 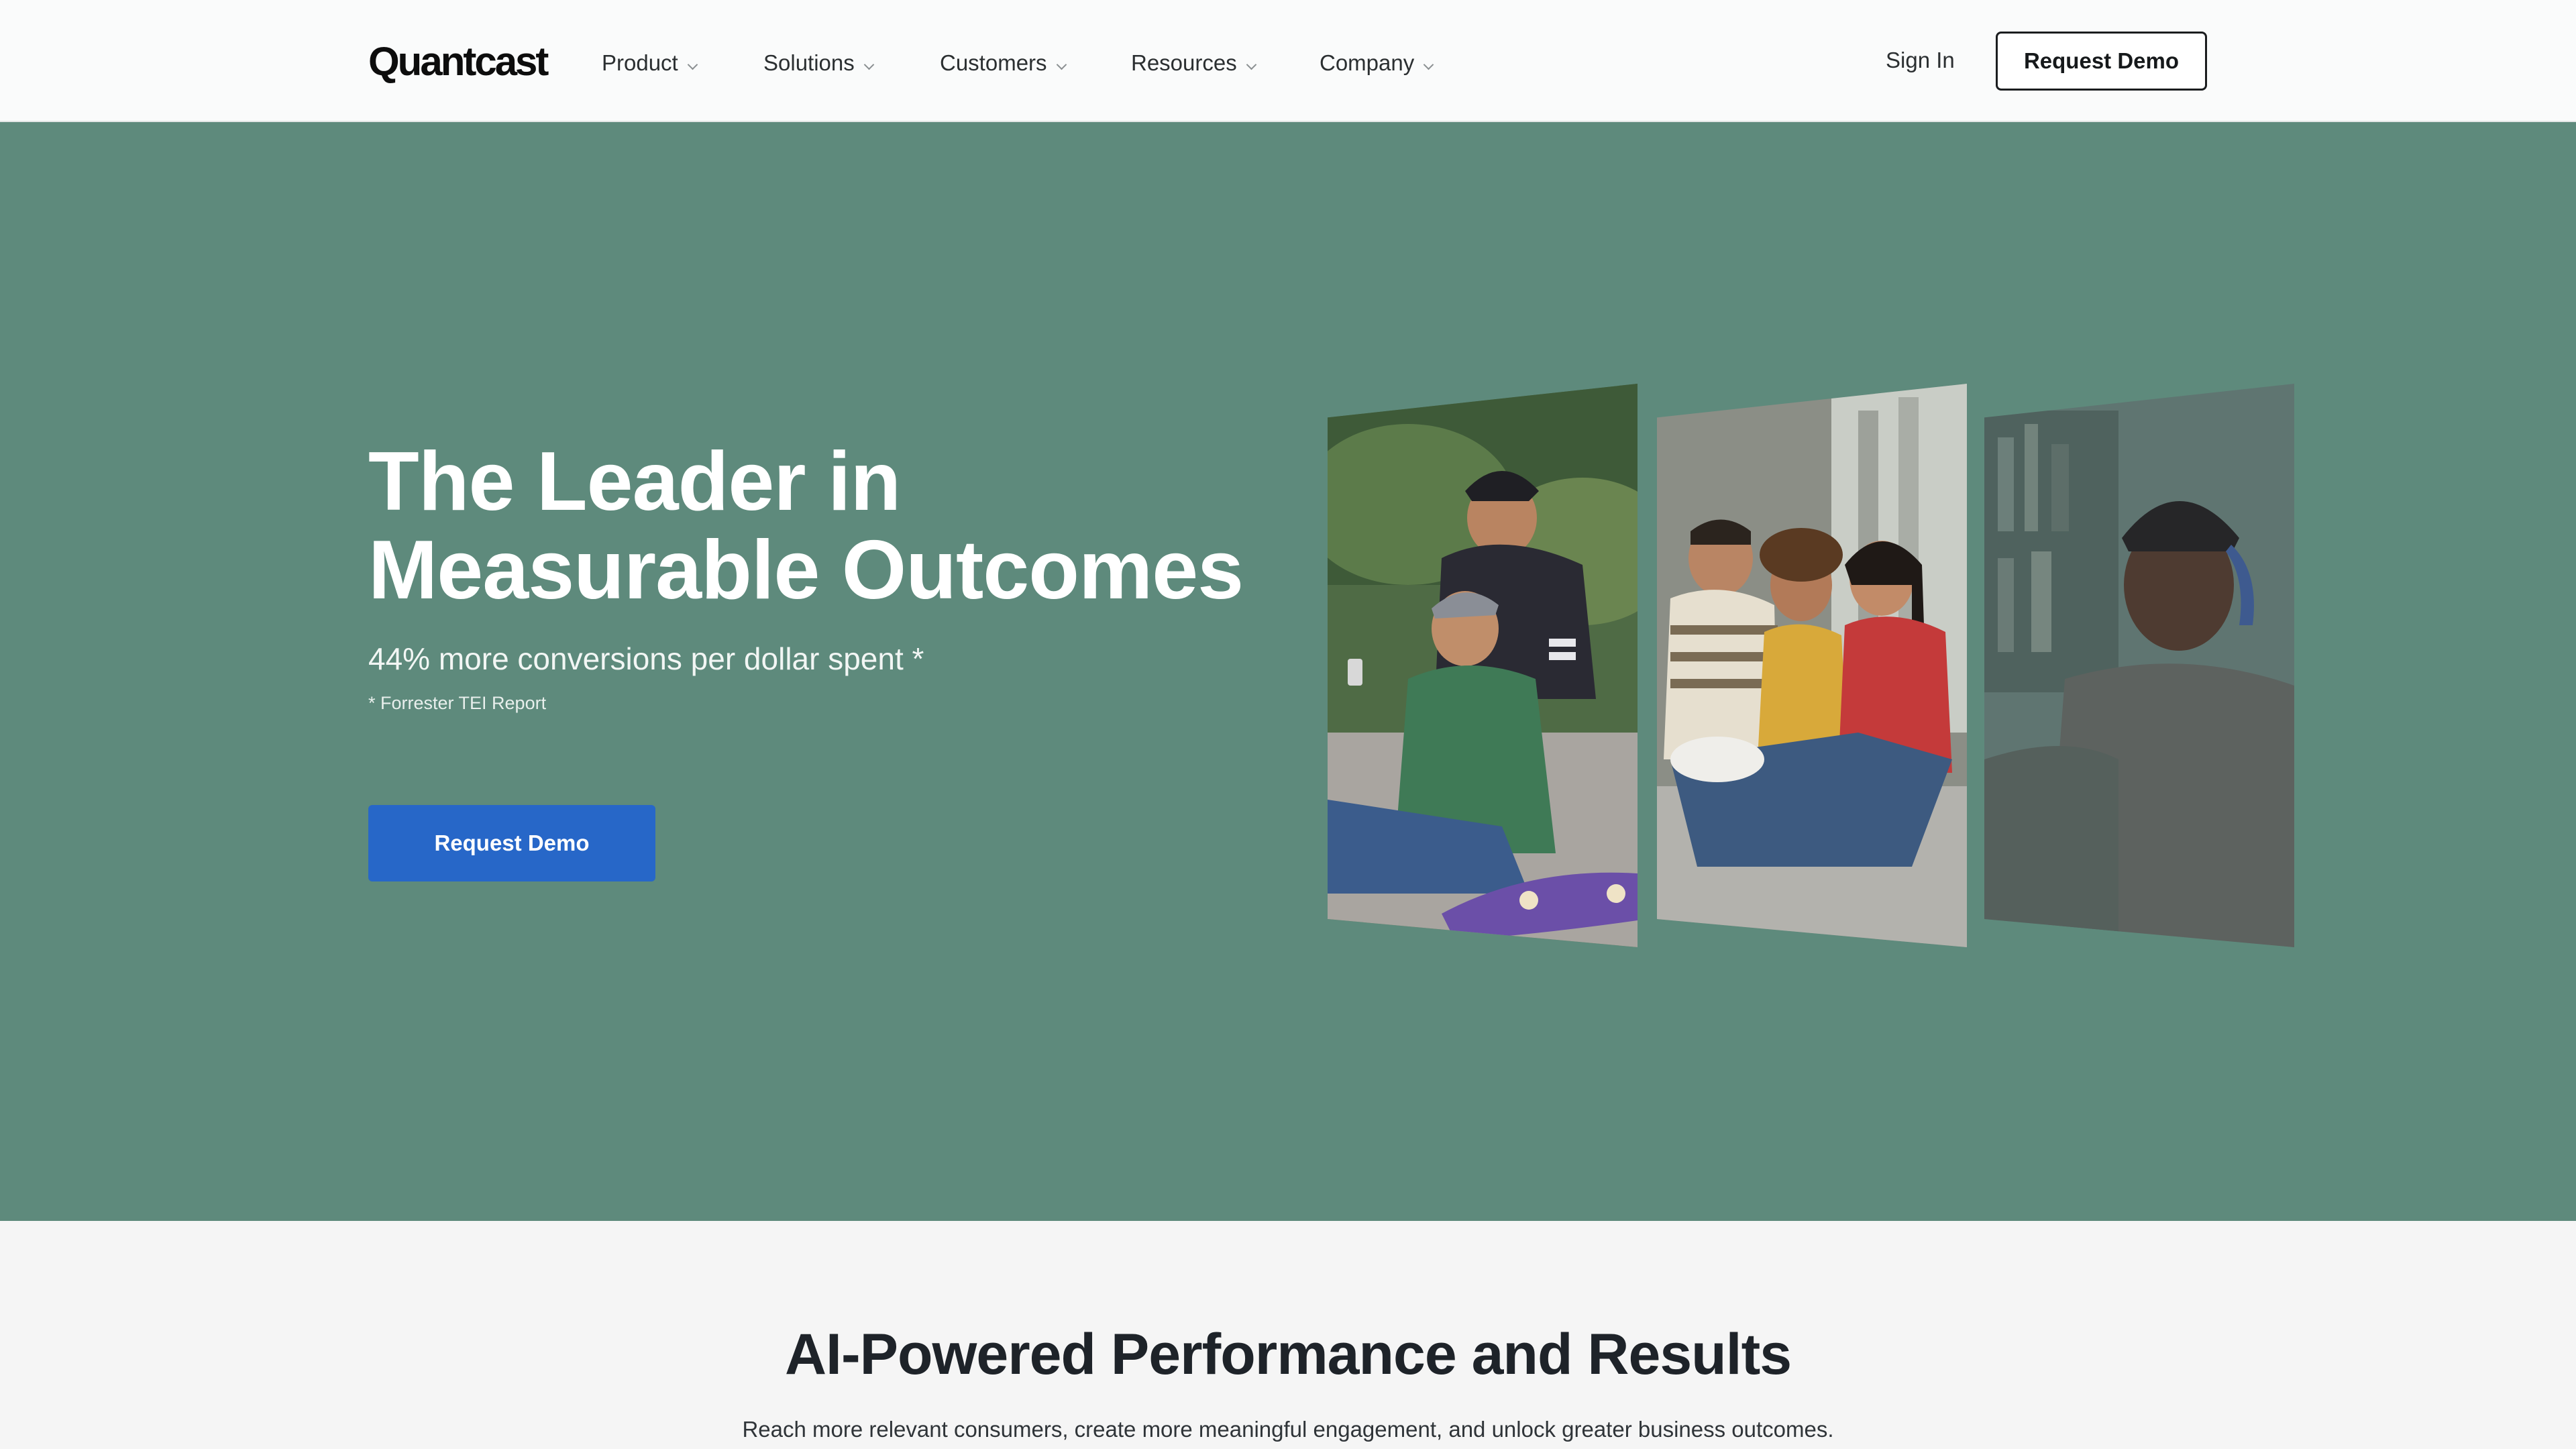 What do you see at coordinates (1367, 62) in the screenshot?
I see `nav-company-label: Company` at bounding box center [1367, 62].